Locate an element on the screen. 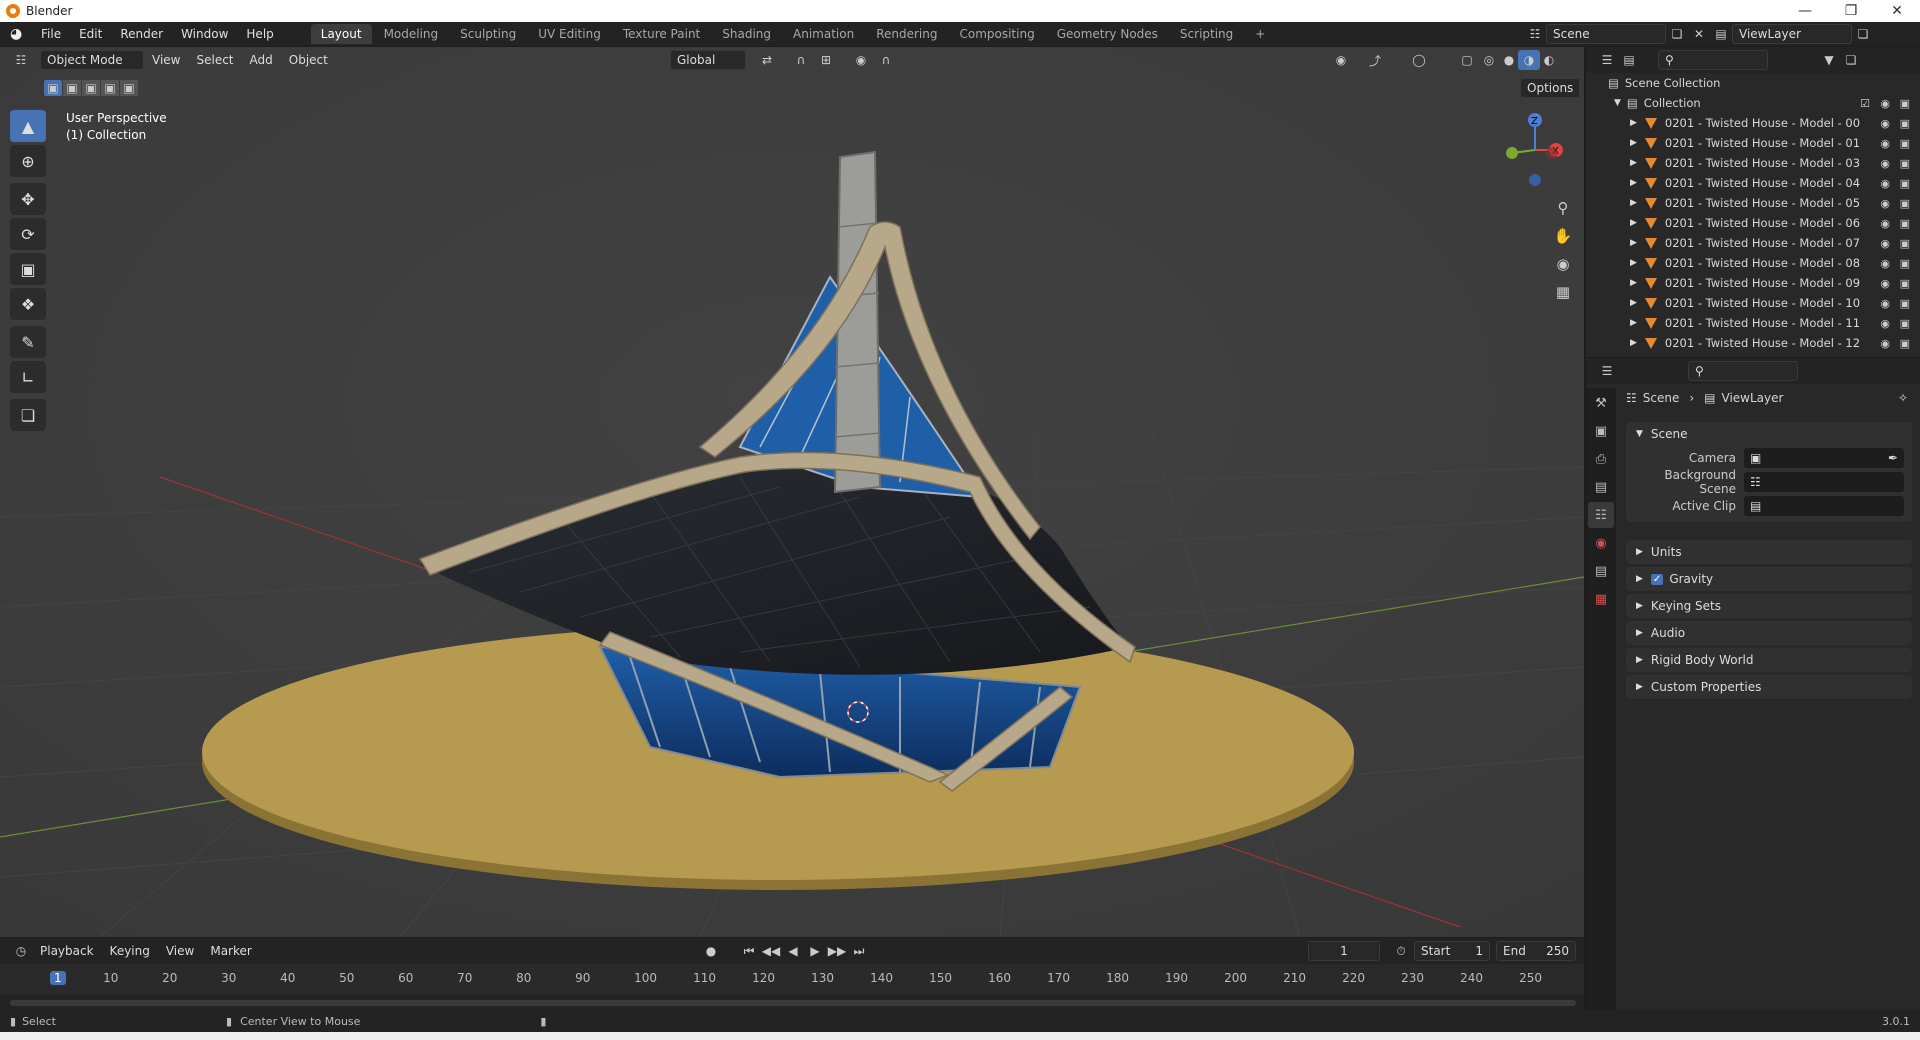 Image resolution: width=1920 pixels, height=1040 pixels. tab-texture-paint: Texture Paint is located at coordinates (661, 34).